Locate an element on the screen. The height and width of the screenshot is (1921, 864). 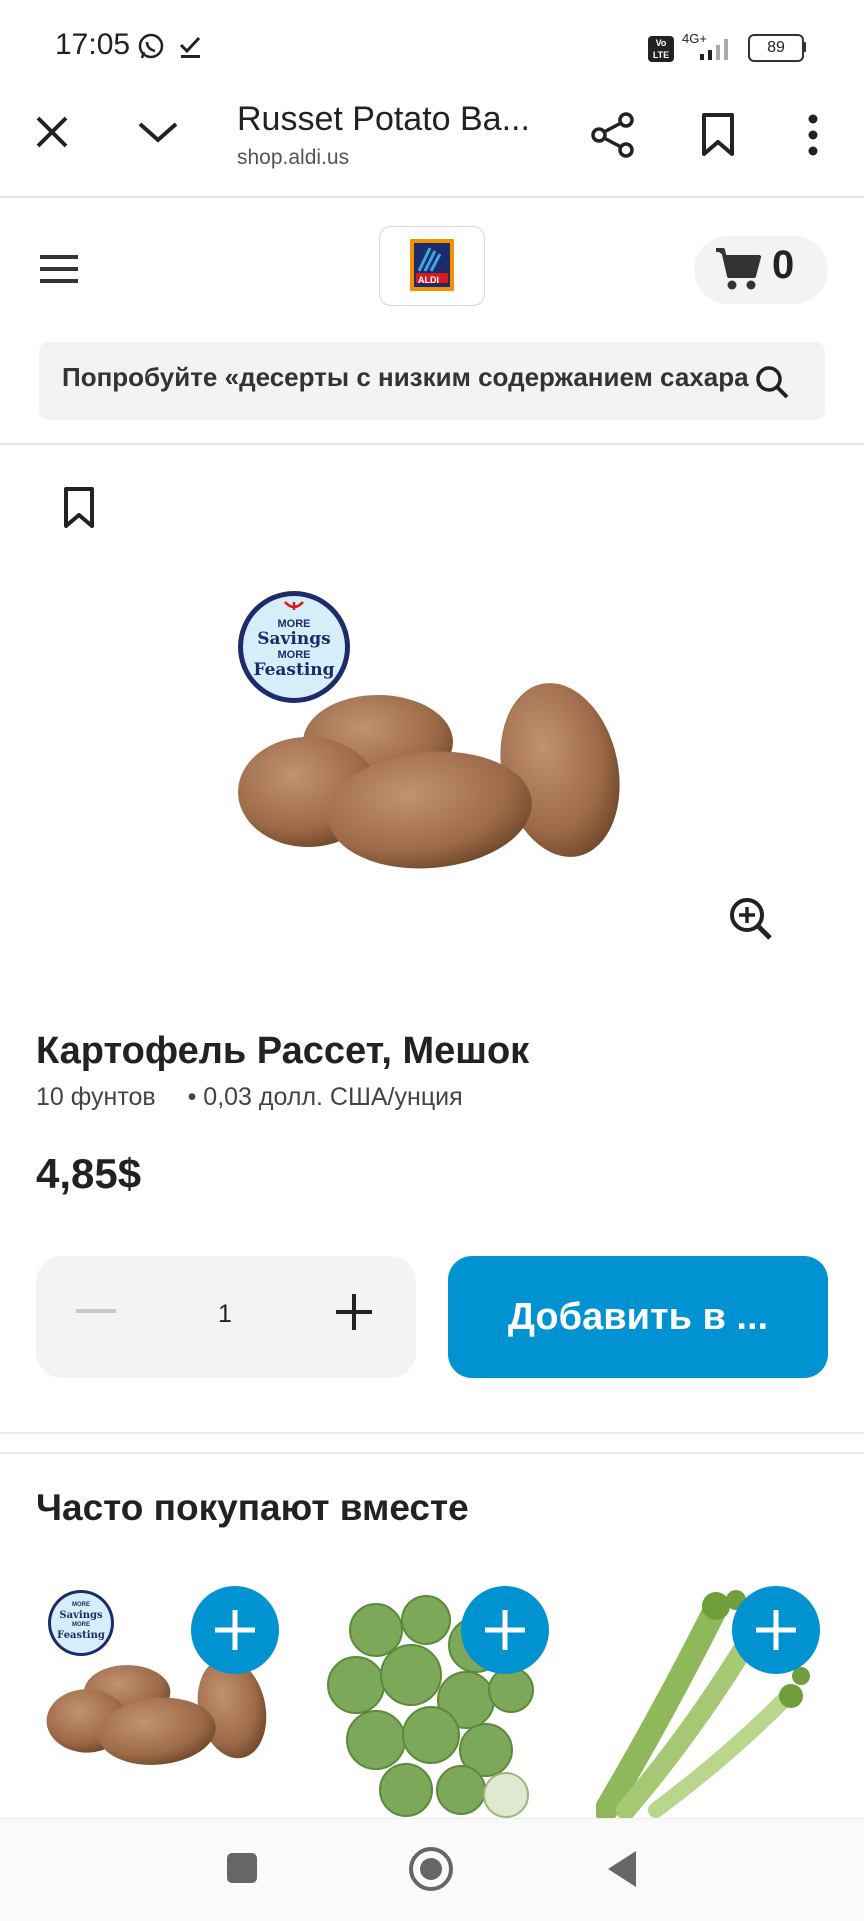
product-meta: 10 фунтов • 0,03 долл. США/унция is located at coordinates (249, 1097).